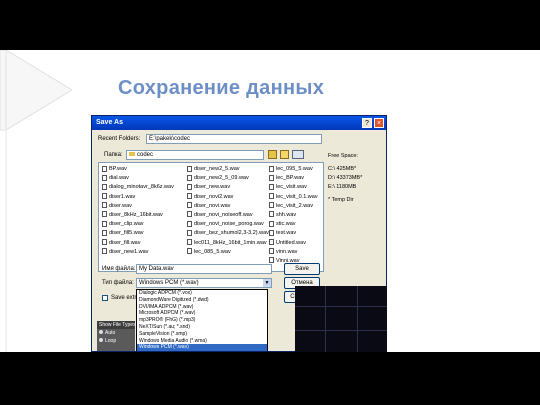 Image resolution: width=540 pixels, height=405 pixels. I want to click on filetype-select: Windows PCM (*.wav) ▼, so click(204, 283).